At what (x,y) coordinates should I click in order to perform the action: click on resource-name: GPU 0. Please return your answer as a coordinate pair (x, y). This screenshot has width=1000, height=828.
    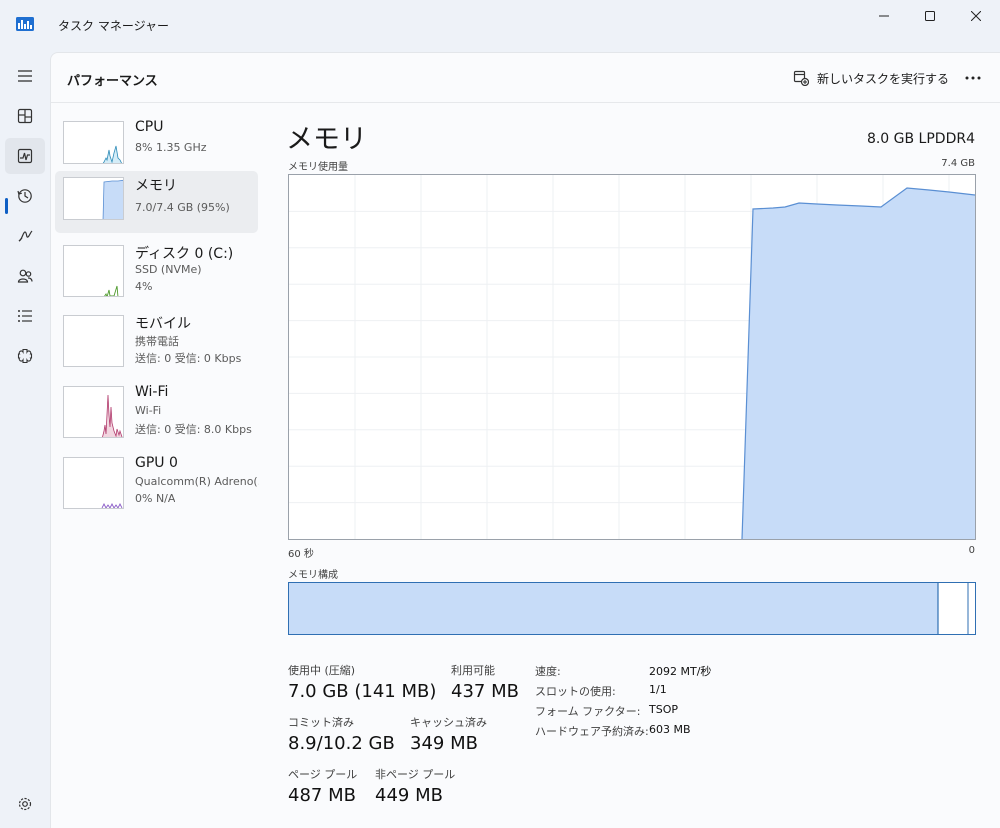
    Looking at the image, I should click on (156, 463).